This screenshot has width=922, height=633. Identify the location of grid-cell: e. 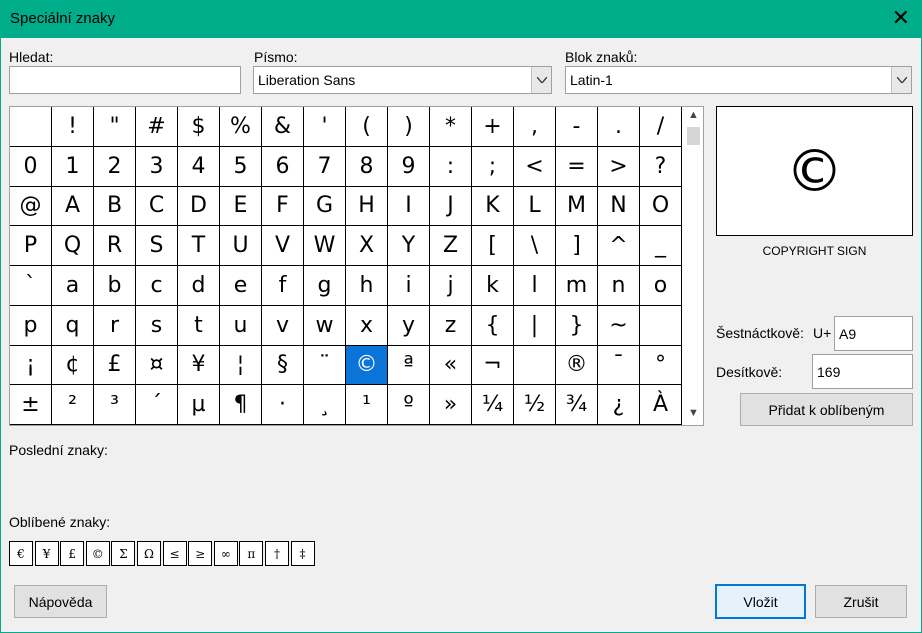
(241, 286).